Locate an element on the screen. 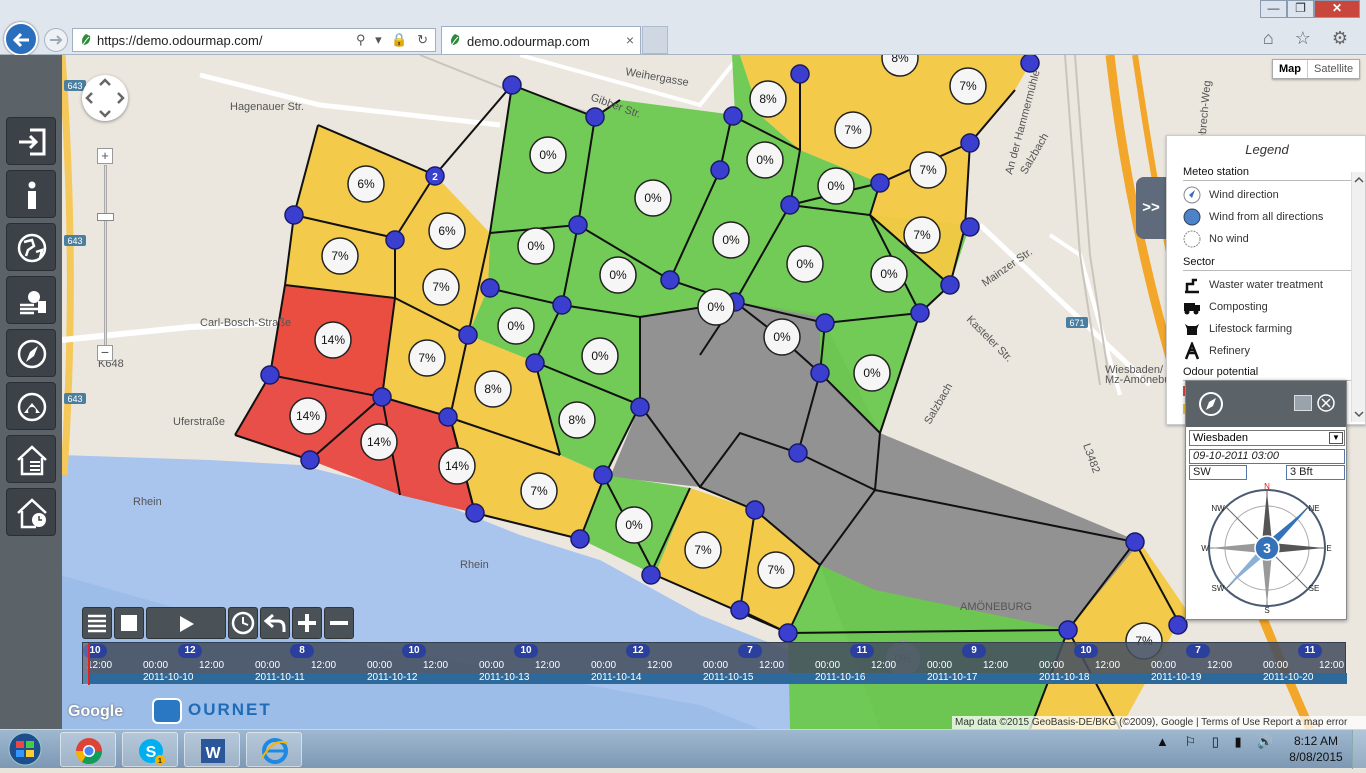 The height and width of the screenshot is (773, 1366). undo-button is located at coordinates (275, 623).